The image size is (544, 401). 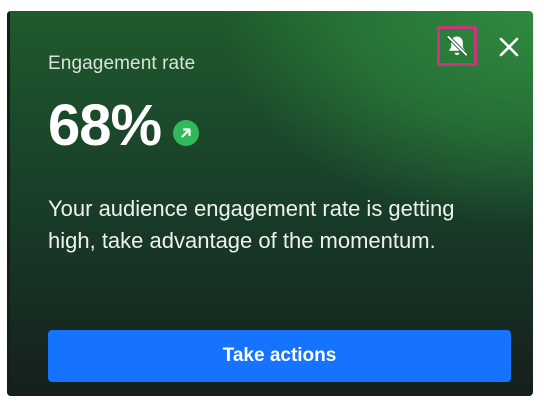 I want to click on take-actions-button: Take actions, so click(x=279, y=356).